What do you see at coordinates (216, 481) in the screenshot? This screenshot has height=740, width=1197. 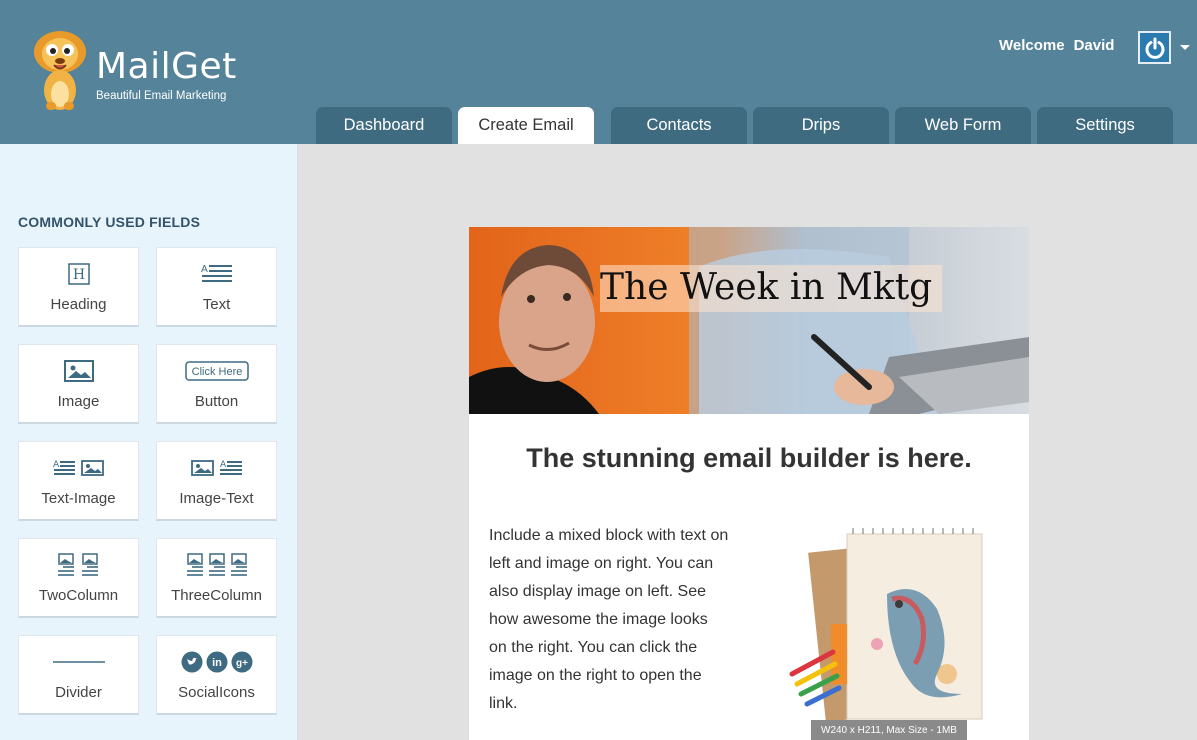 I see `field-image-text: A Image-Text` at bounding box center [216, 481].